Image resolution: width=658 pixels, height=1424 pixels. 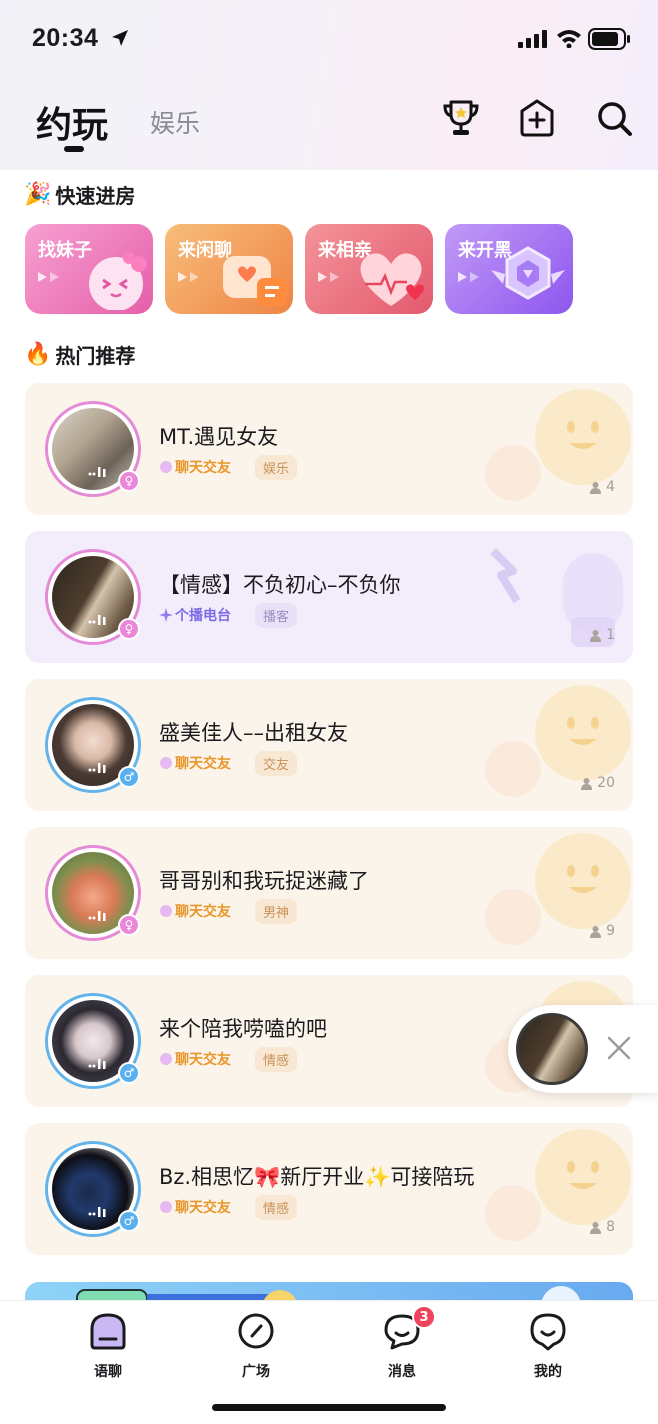 What do you see at coordinates (116, 279) in the screenshot?
I see `cute-ball-icon` at bounding box center [116, 279].